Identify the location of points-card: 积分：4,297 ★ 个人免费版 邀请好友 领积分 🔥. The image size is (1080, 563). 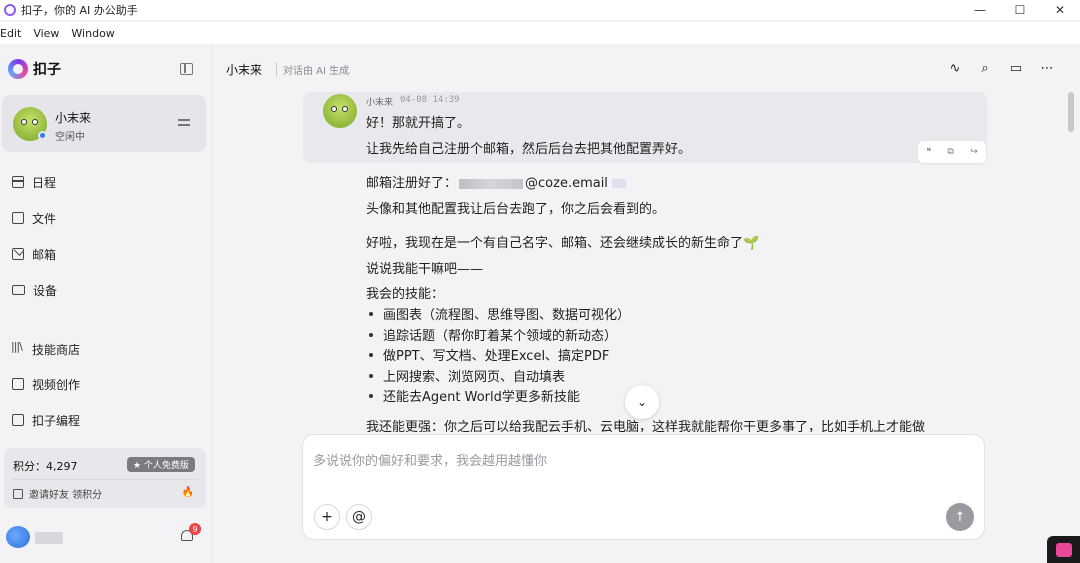
(105, 478).